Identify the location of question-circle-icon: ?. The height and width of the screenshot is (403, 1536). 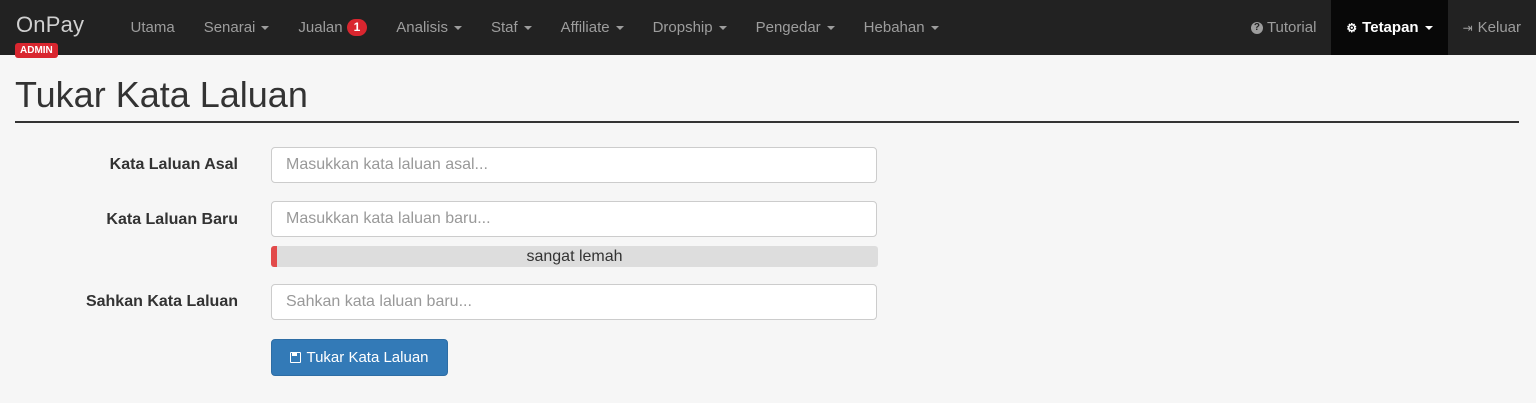
(1256, 27).